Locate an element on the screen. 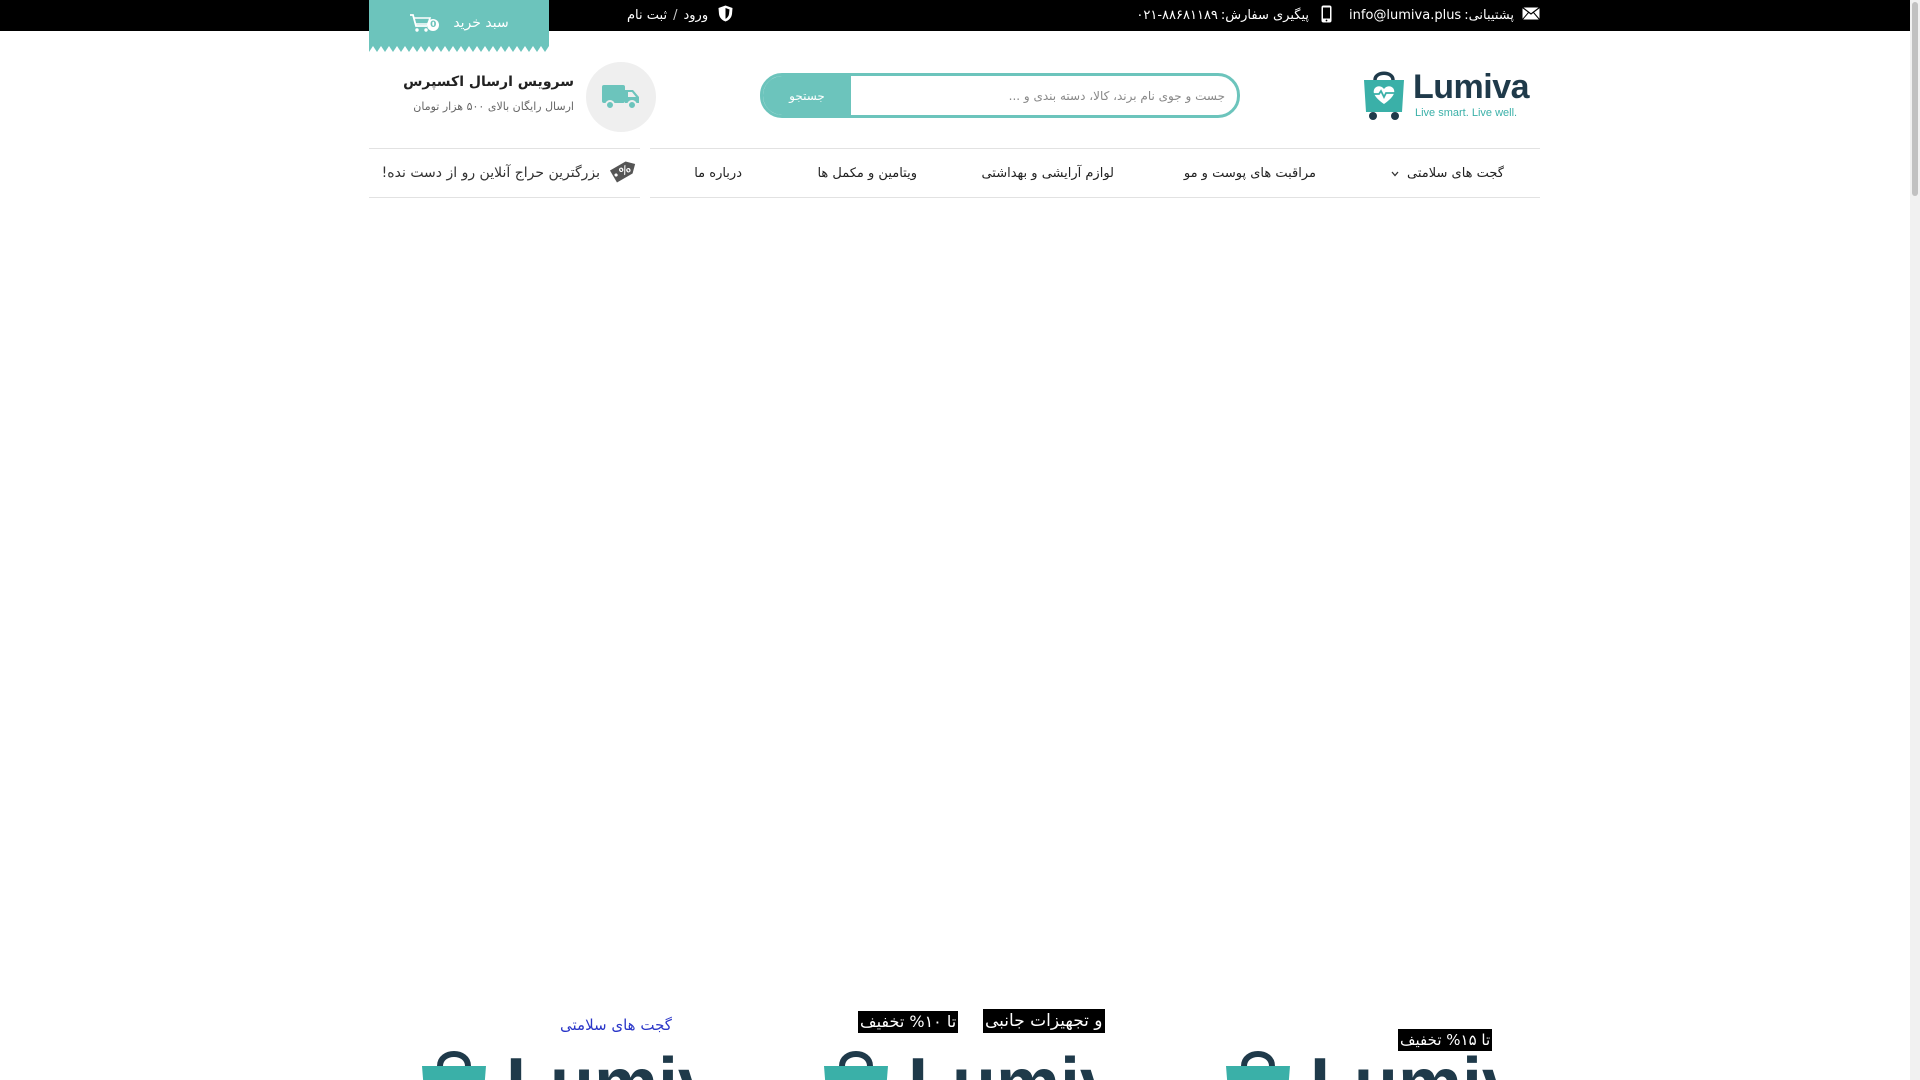 Image resolution: width=1920 pixels, height=1080 pixels. banner-logo-2: Lumiva is located at coordinates (960, 1062).